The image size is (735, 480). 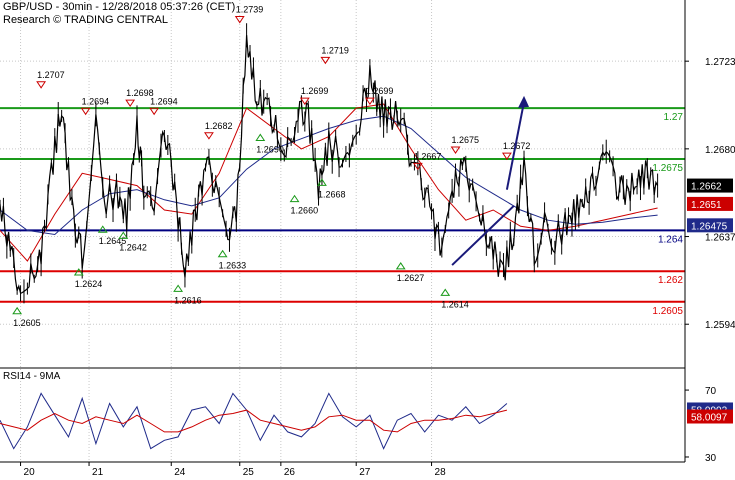 What do you see at coordinates (89, 284) in the screenshot?
I see `low-label: 1.2624` at bounding box center [89, 284].